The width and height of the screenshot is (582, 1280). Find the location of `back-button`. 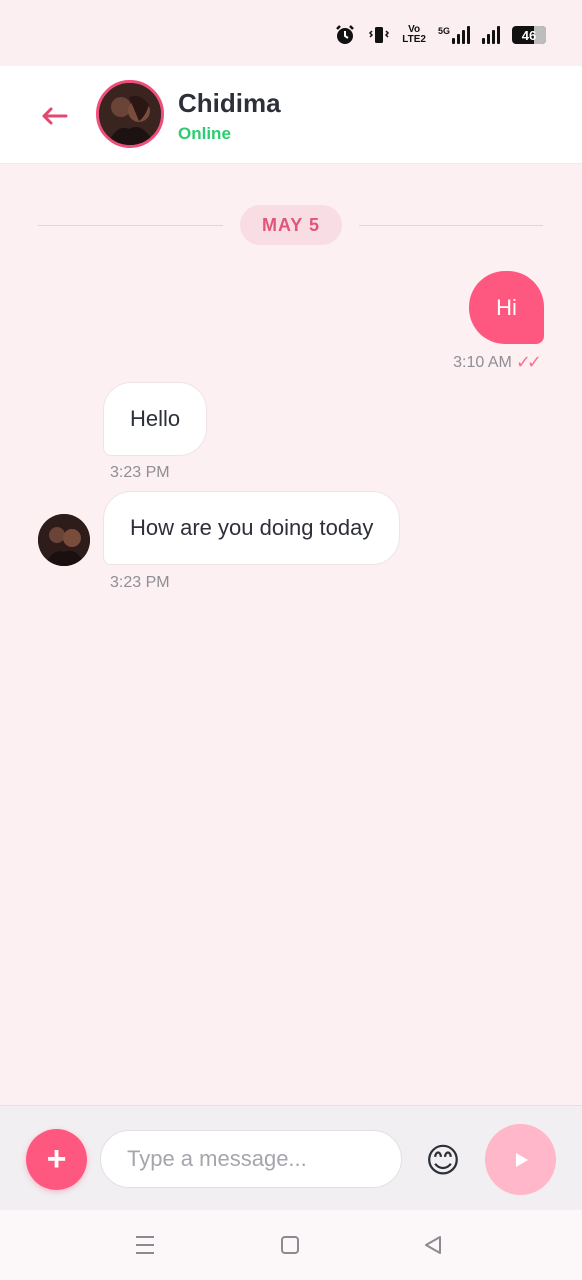

back-button is located at coordinates (57, 116).